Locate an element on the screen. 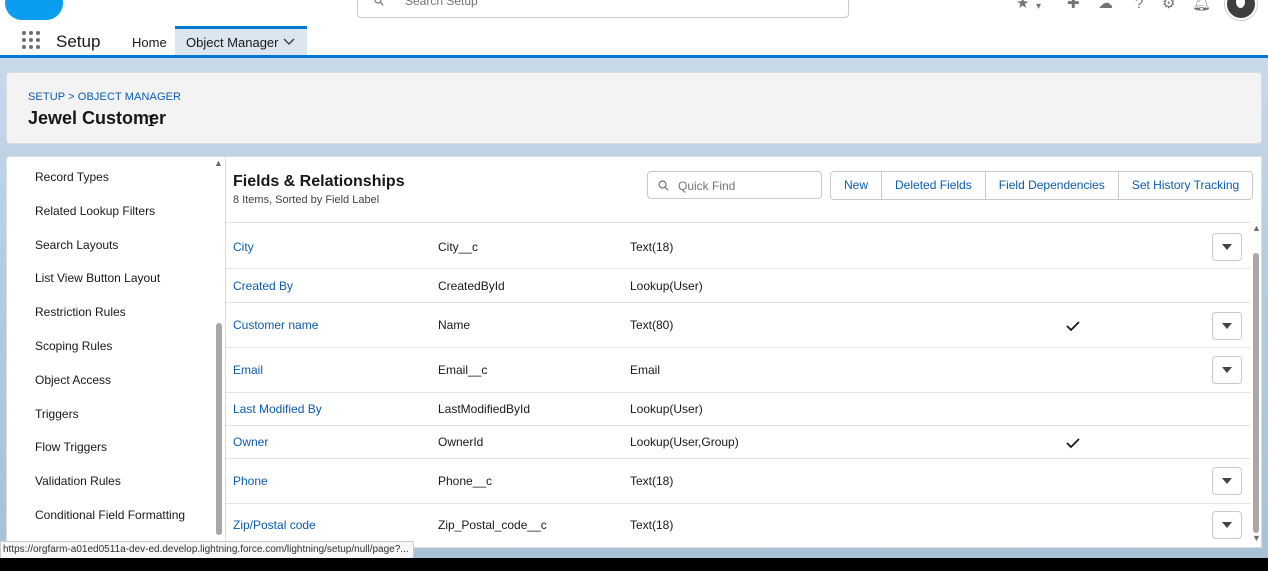 The image size is (1268, 571). sidebar-item-list-view-button-layout: List View Button Layout is located at coordinates (97, 278).